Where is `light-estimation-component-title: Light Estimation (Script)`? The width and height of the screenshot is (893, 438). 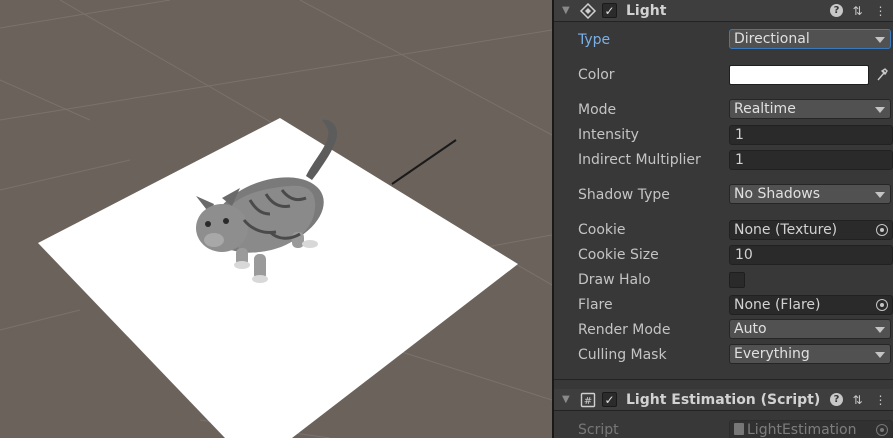 light-estimation-component-title: Light Estimation (Script) is located at coordinates (723, 399).